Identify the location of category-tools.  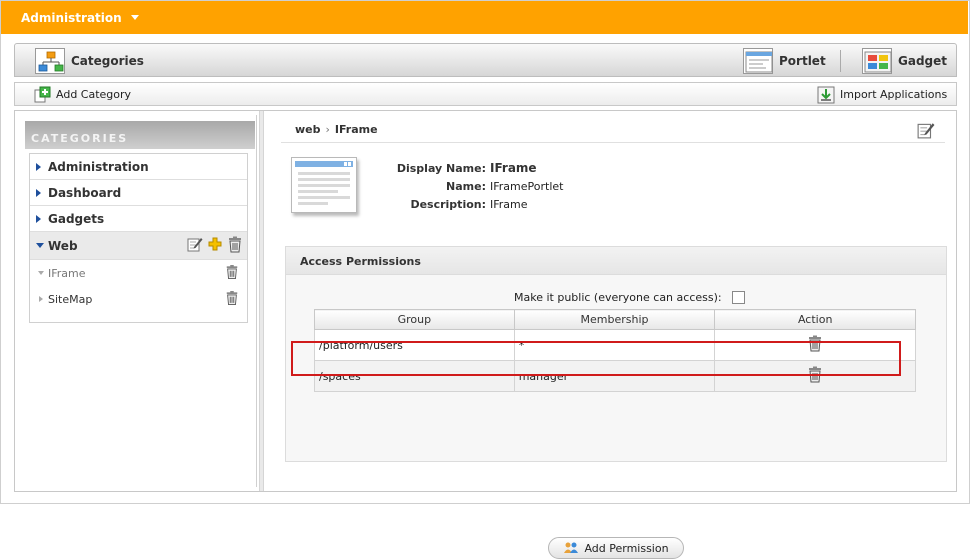
(215, 246).